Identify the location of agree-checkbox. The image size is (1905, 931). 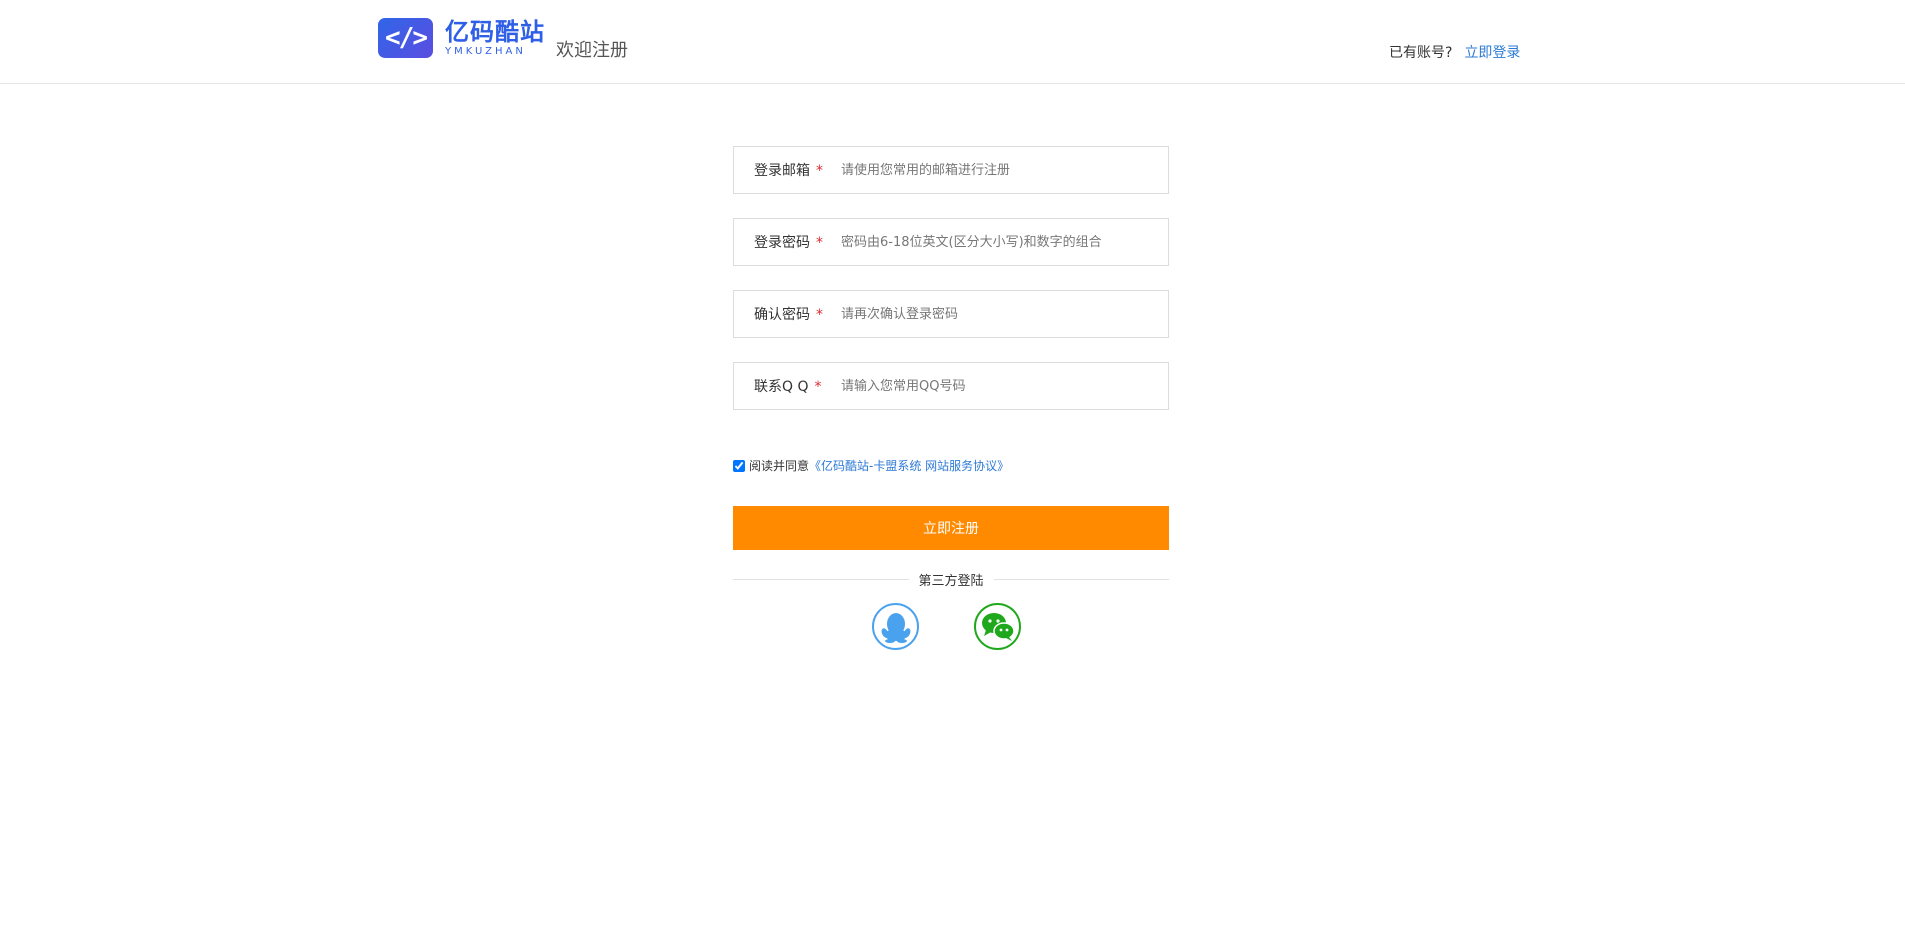
(739, 465).